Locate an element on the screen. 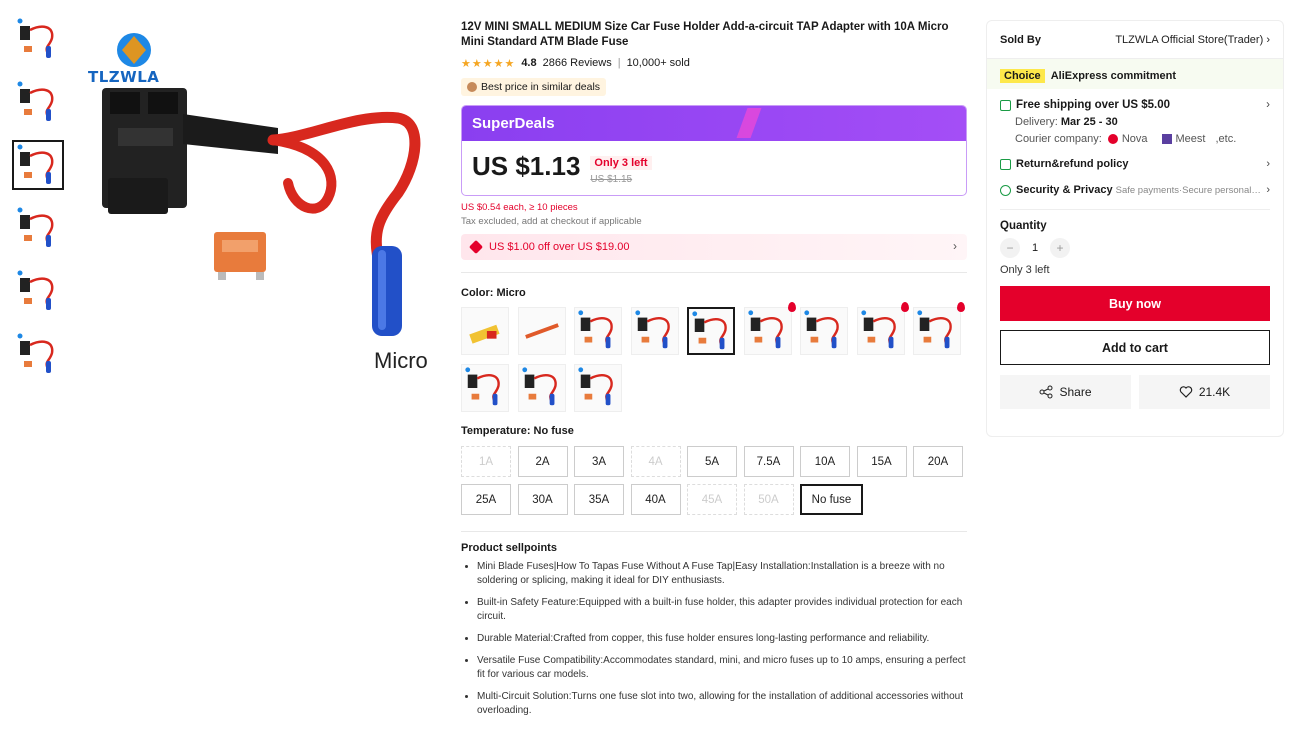 The height and width of the screenshot is (753, 1296). add-to-cart-button: Add to cart is located at coordinates (1135, 347).